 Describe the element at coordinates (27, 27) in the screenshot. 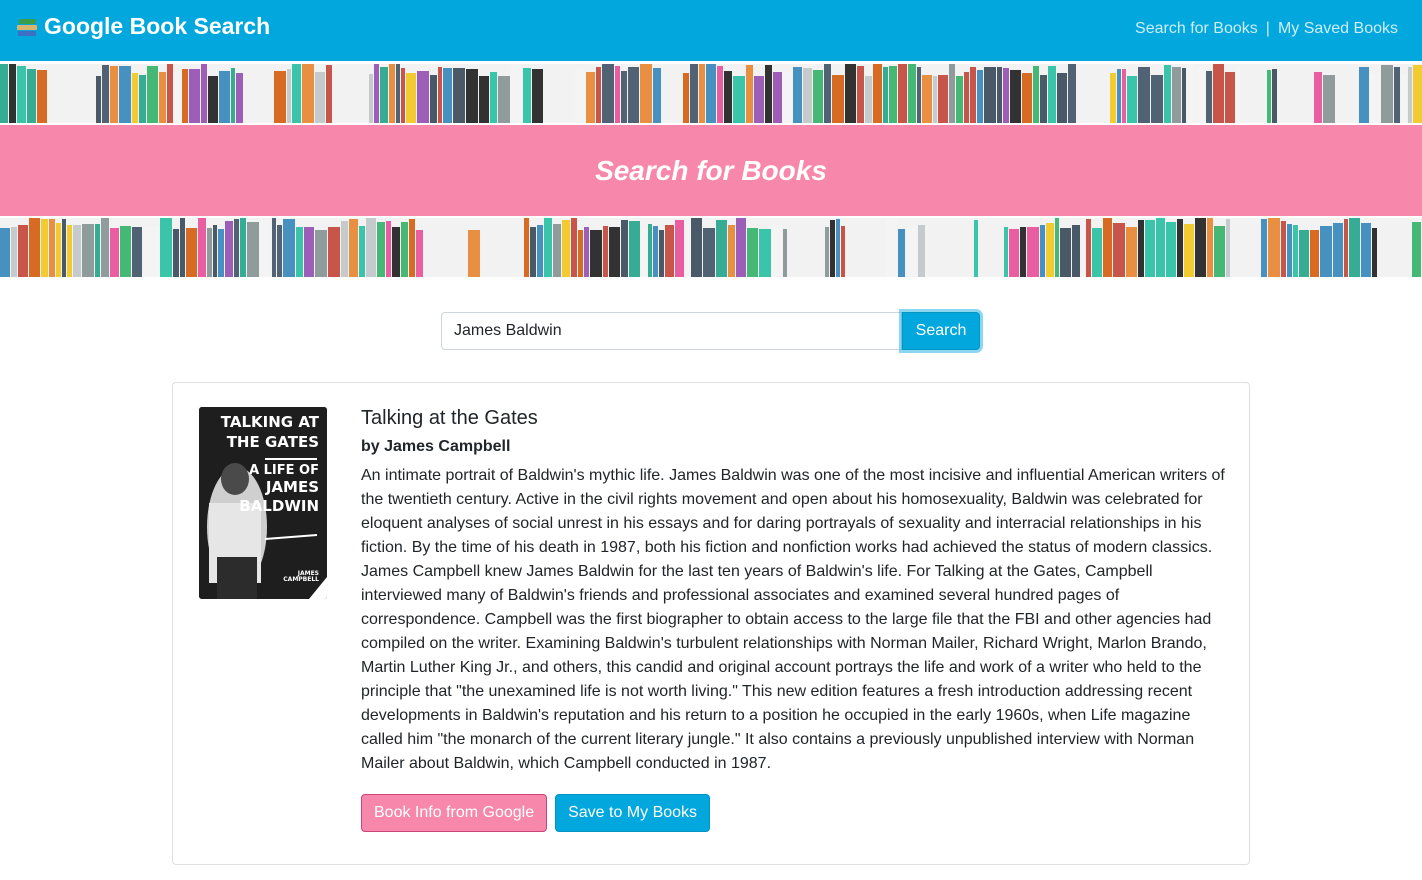

I see `books-icon` at that location.